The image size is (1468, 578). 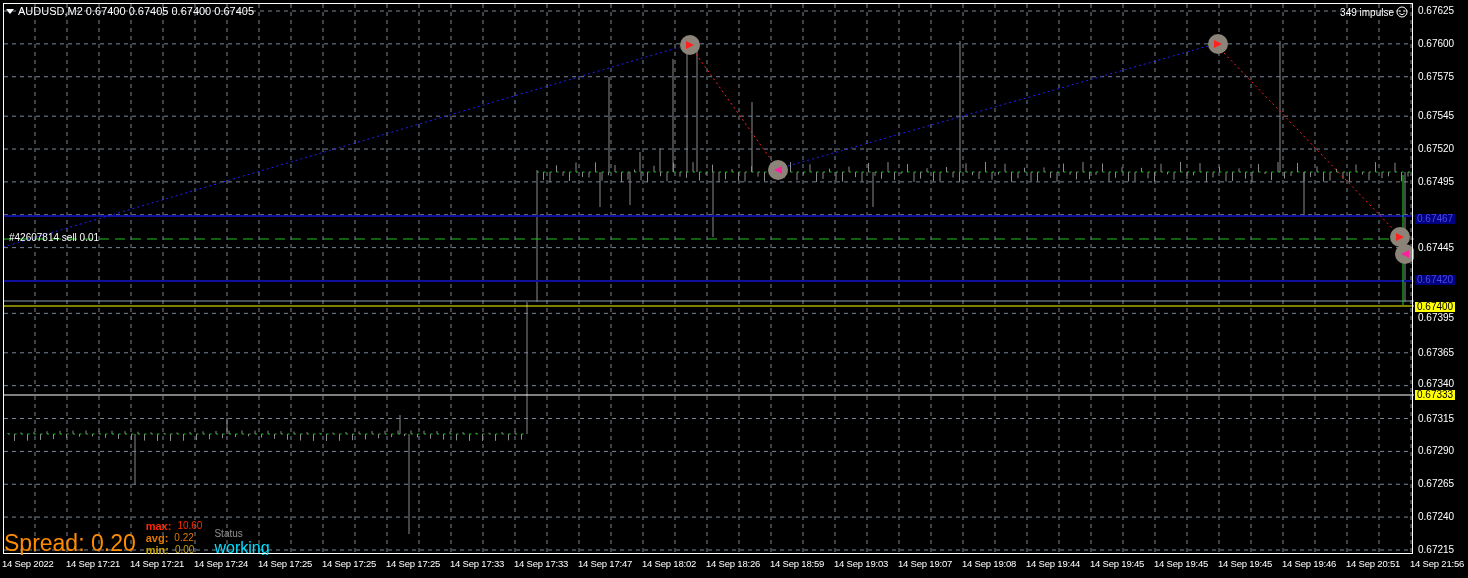 I want to click on price-tick: 0.67520, so click(x=1436, y=149).